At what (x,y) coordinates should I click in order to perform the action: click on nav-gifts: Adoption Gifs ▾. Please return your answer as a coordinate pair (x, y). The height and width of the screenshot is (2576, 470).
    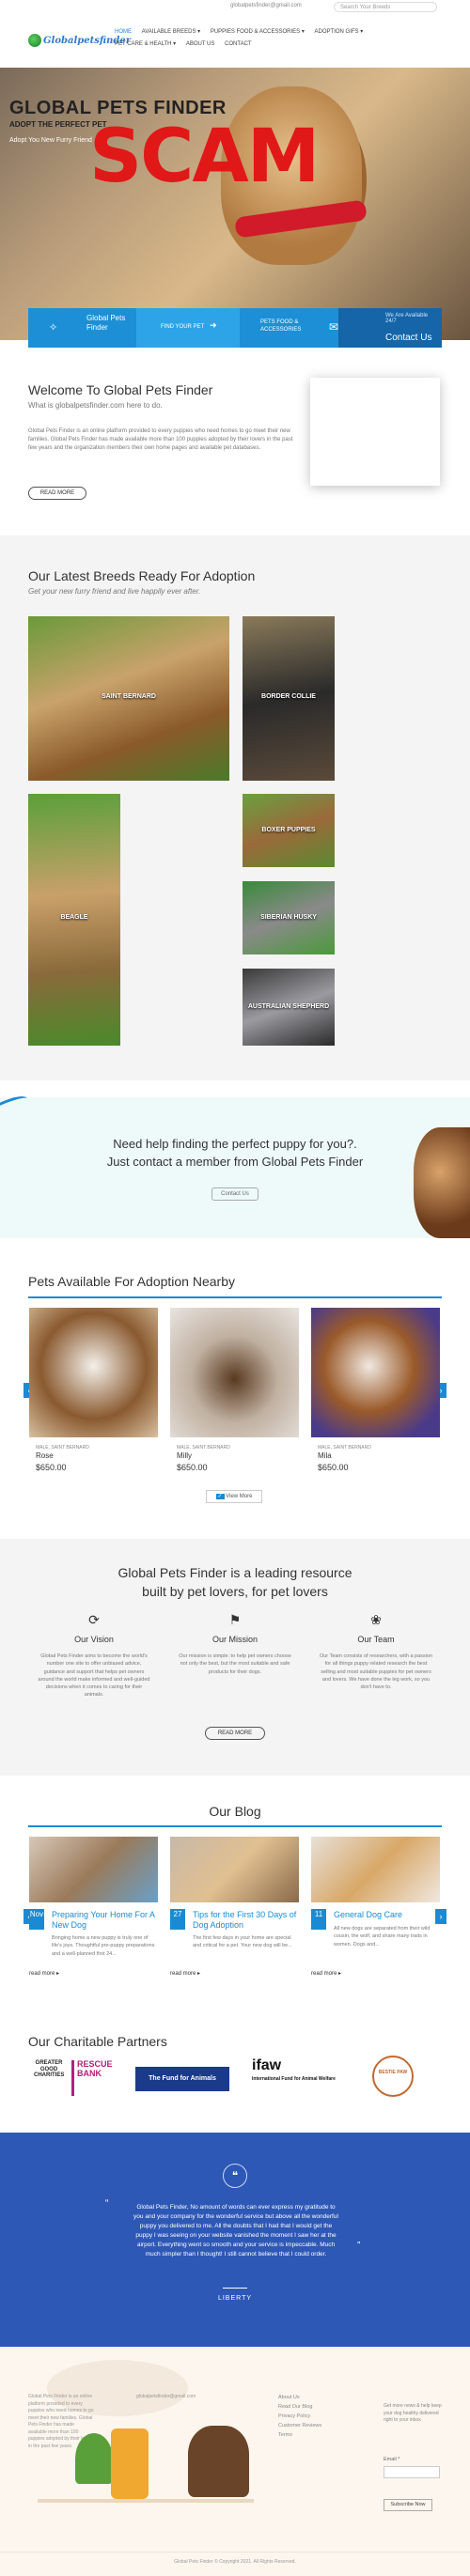
    Looking at the image, I should click on (339, 31).